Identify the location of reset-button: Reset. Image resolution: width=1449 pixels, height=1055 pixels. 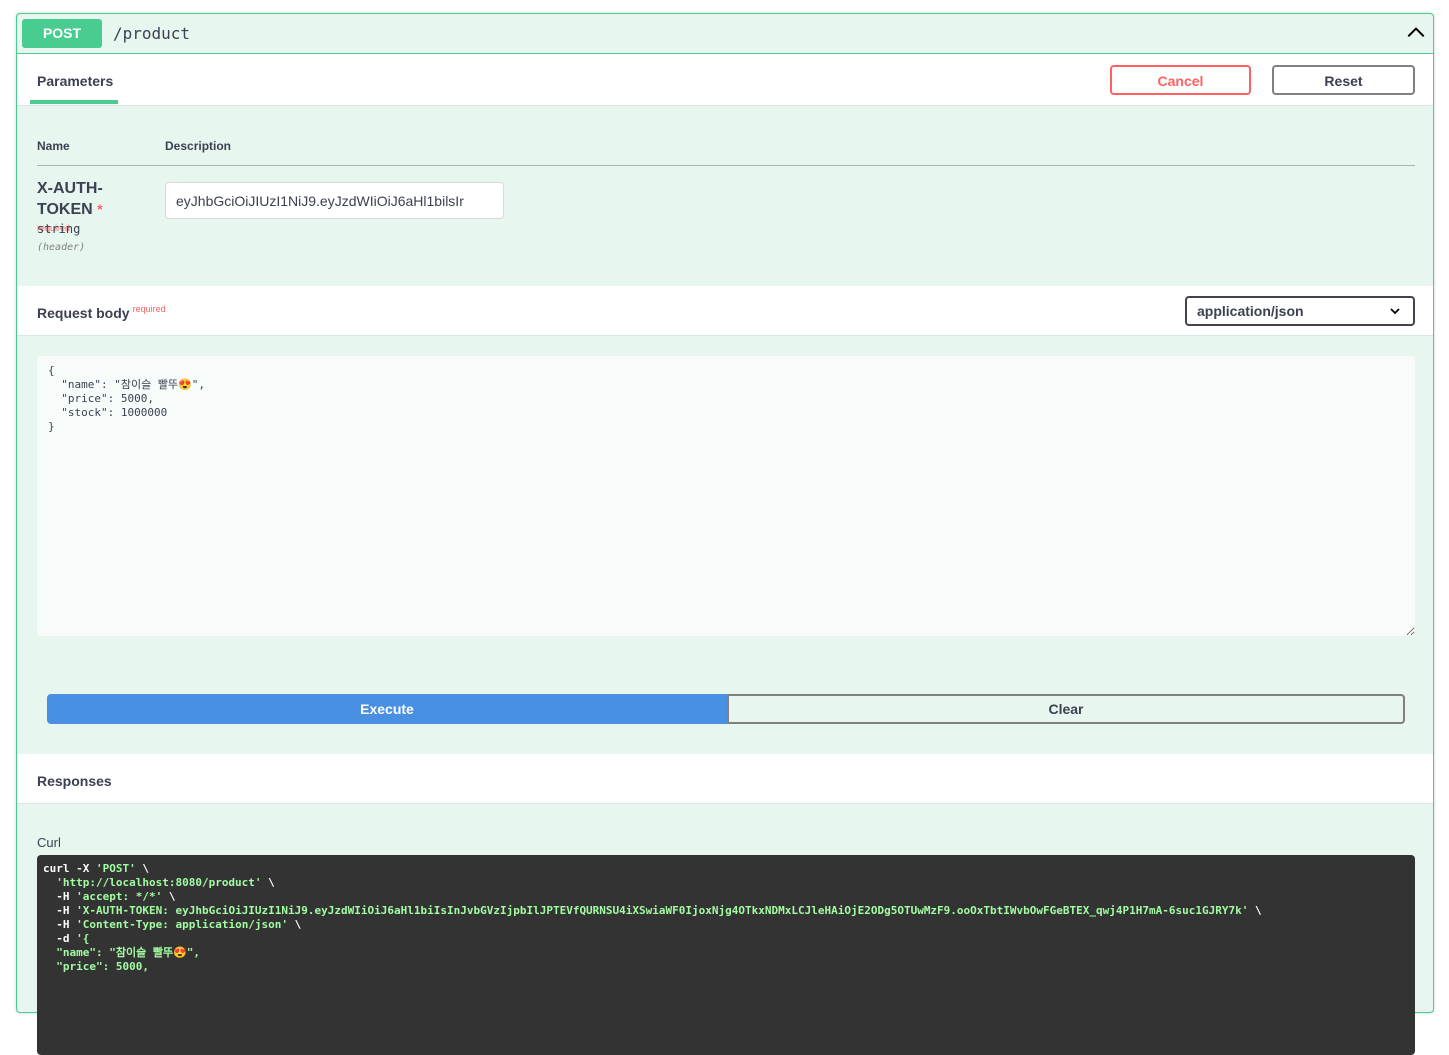
(1343, 80).